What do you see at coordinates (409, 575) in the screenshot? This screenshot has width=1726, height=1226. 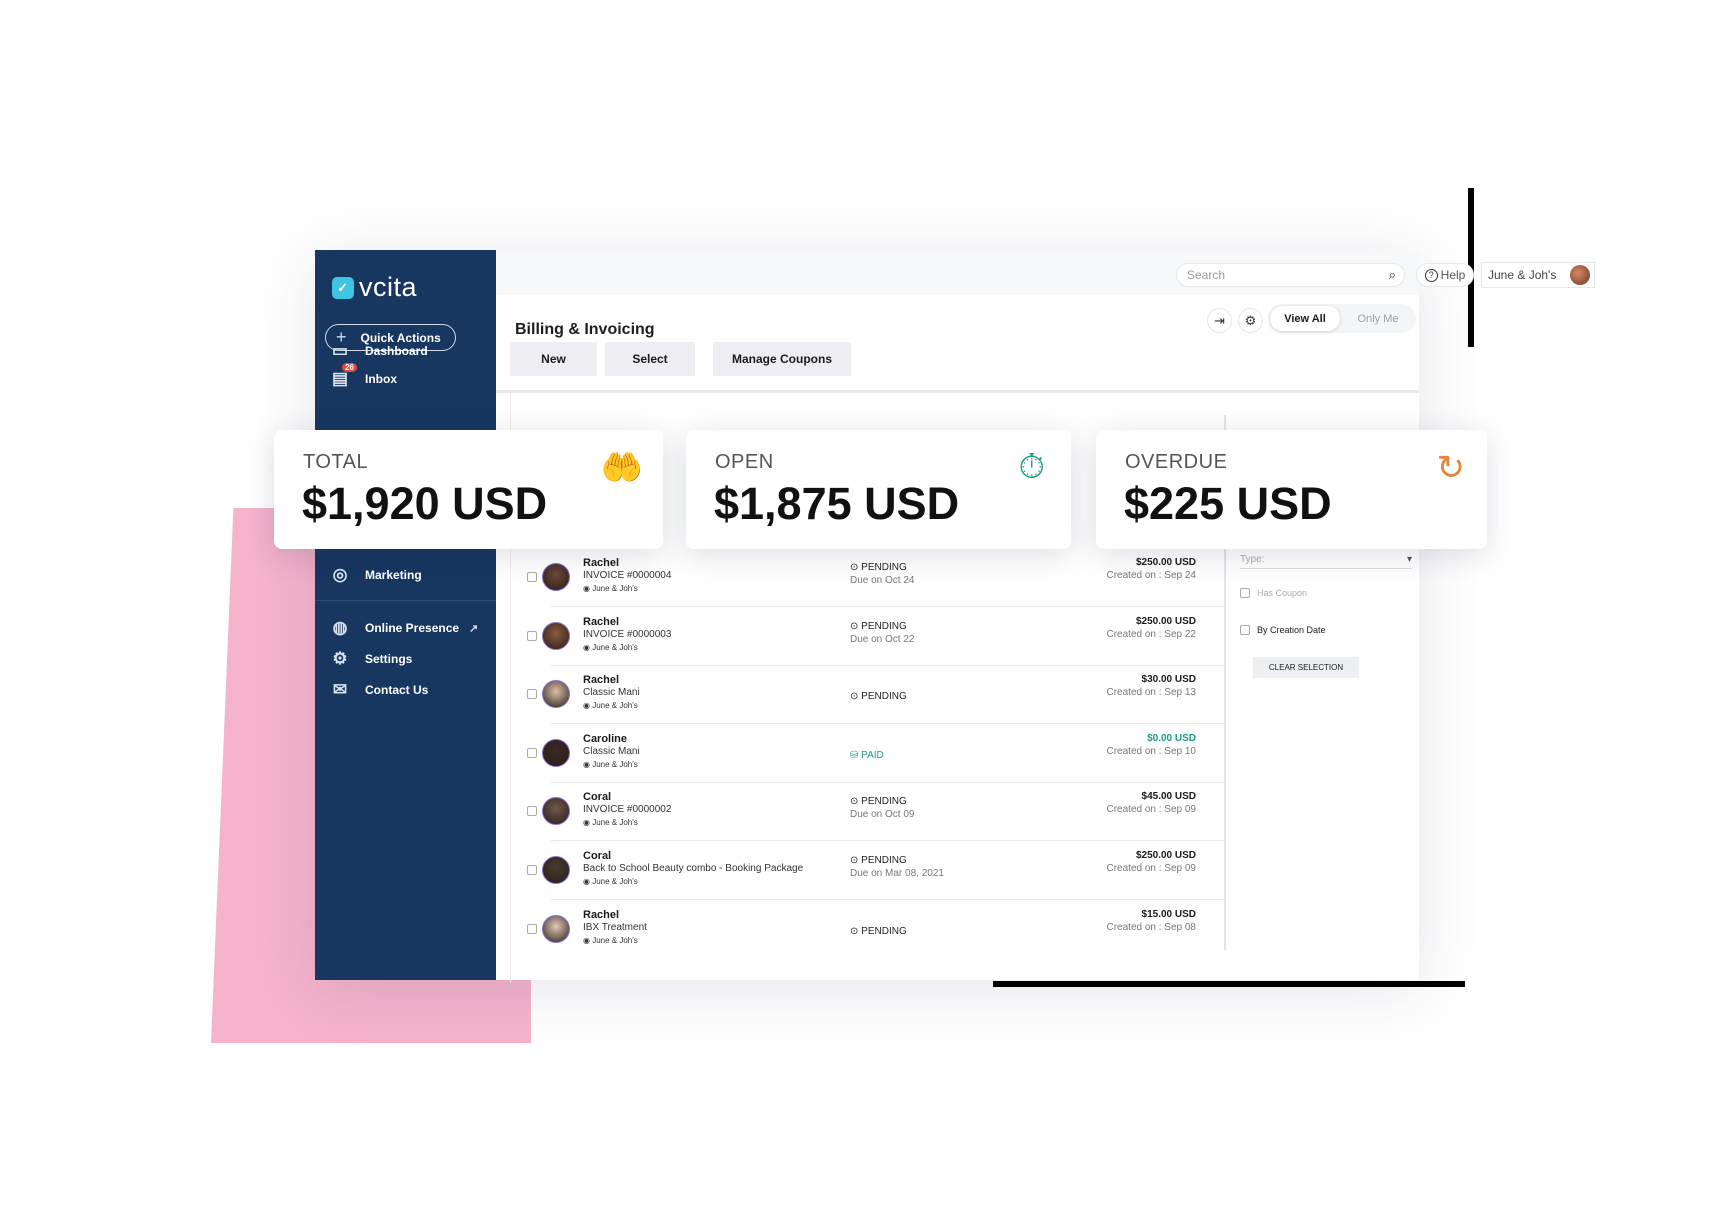 I see `sidebar-item-marketing: ◎ Marketing` at bounding box center [409, 575].